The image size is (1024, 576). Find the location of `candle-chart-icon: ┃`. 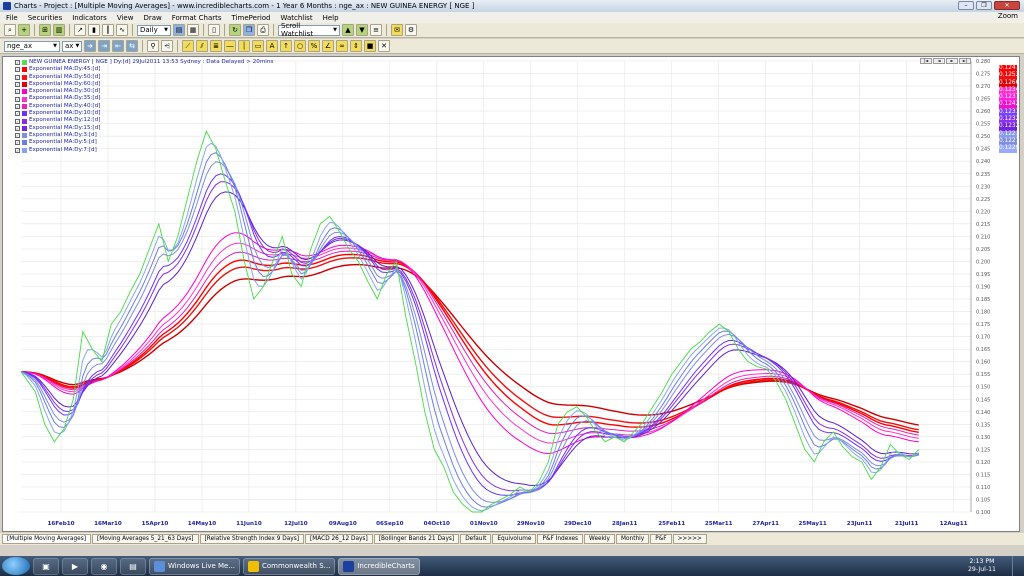

candle-chart-icon: ┃ is located at coordinates (108, 30).